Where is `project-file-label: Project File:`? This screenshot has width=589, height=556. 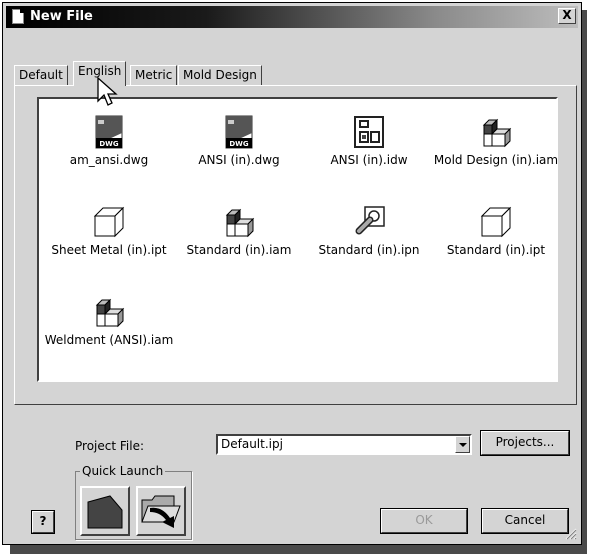
project-file-label: Project File: is located at coordinates (109, 446).